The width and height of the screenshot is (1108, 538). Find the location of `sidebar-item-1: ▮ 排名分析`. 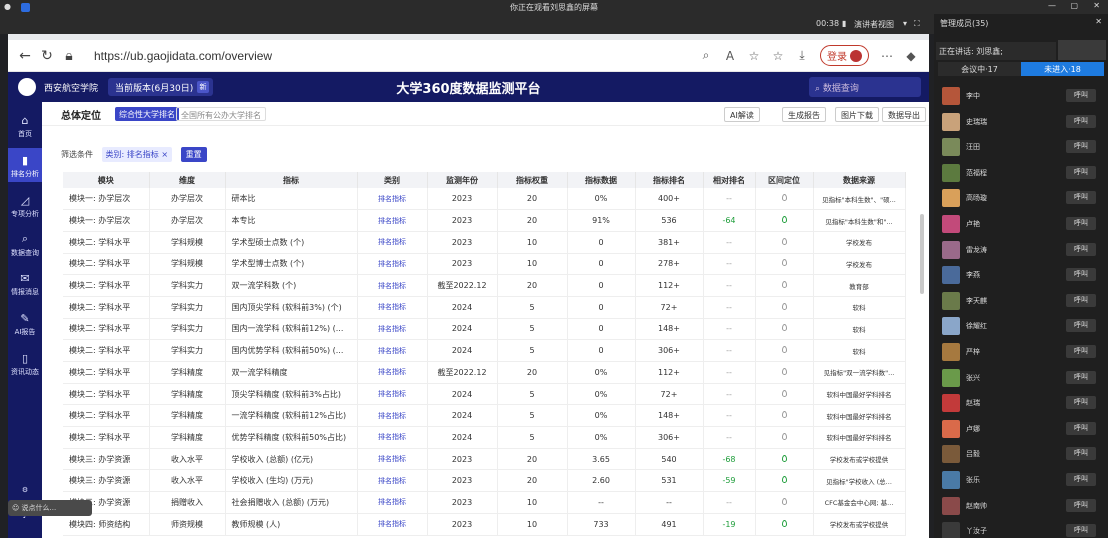

sidebar-item-1: ▮ 排名分析 is located at coordinates (25, 165).